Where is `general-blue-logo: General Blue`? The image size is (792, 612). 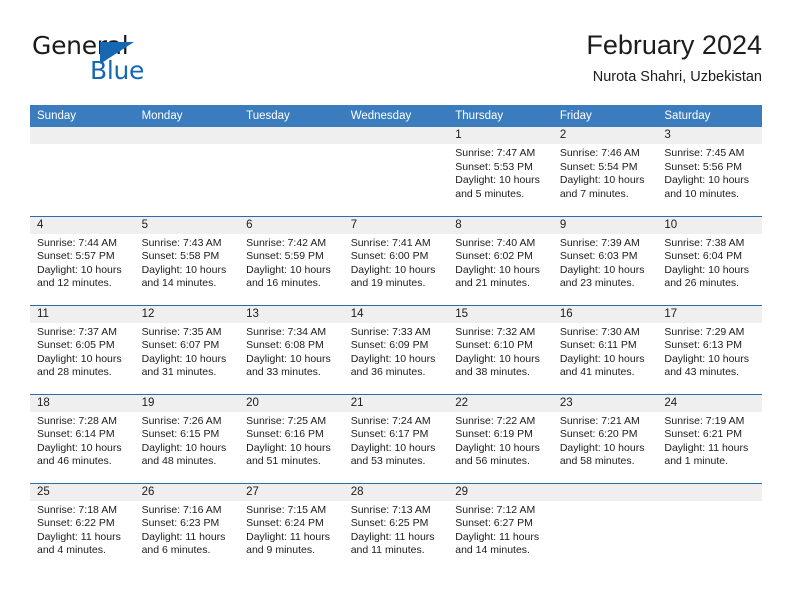
general-blue-logo: General Blue is located at coordinates (122, 60).